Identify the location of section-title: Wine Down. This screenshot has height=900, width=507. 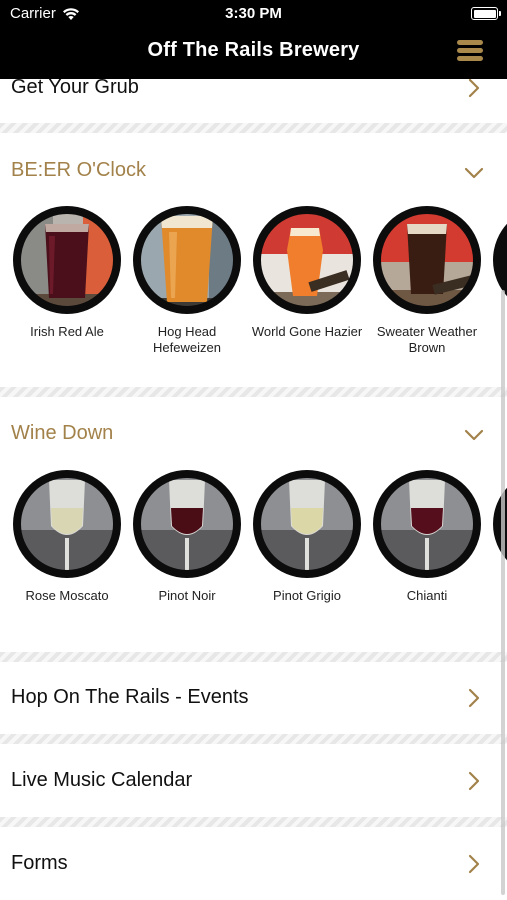
(62, 433).